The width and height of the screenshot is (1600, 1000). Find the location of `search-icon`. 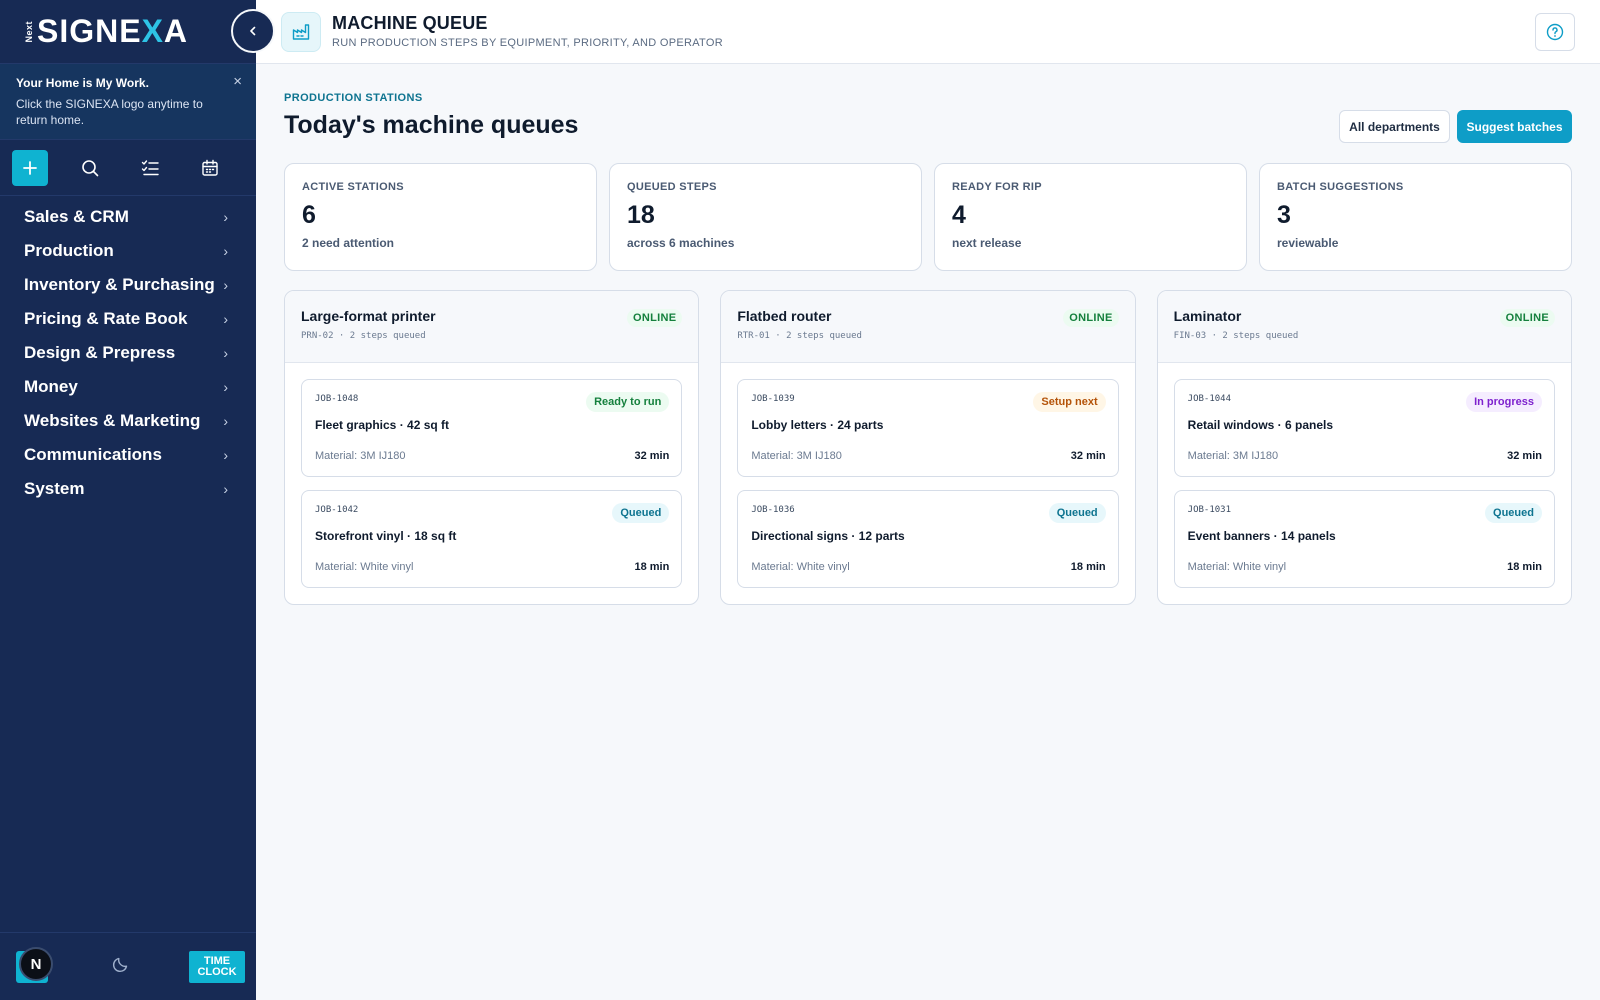

search-icon is located at coordinates (90, 167).